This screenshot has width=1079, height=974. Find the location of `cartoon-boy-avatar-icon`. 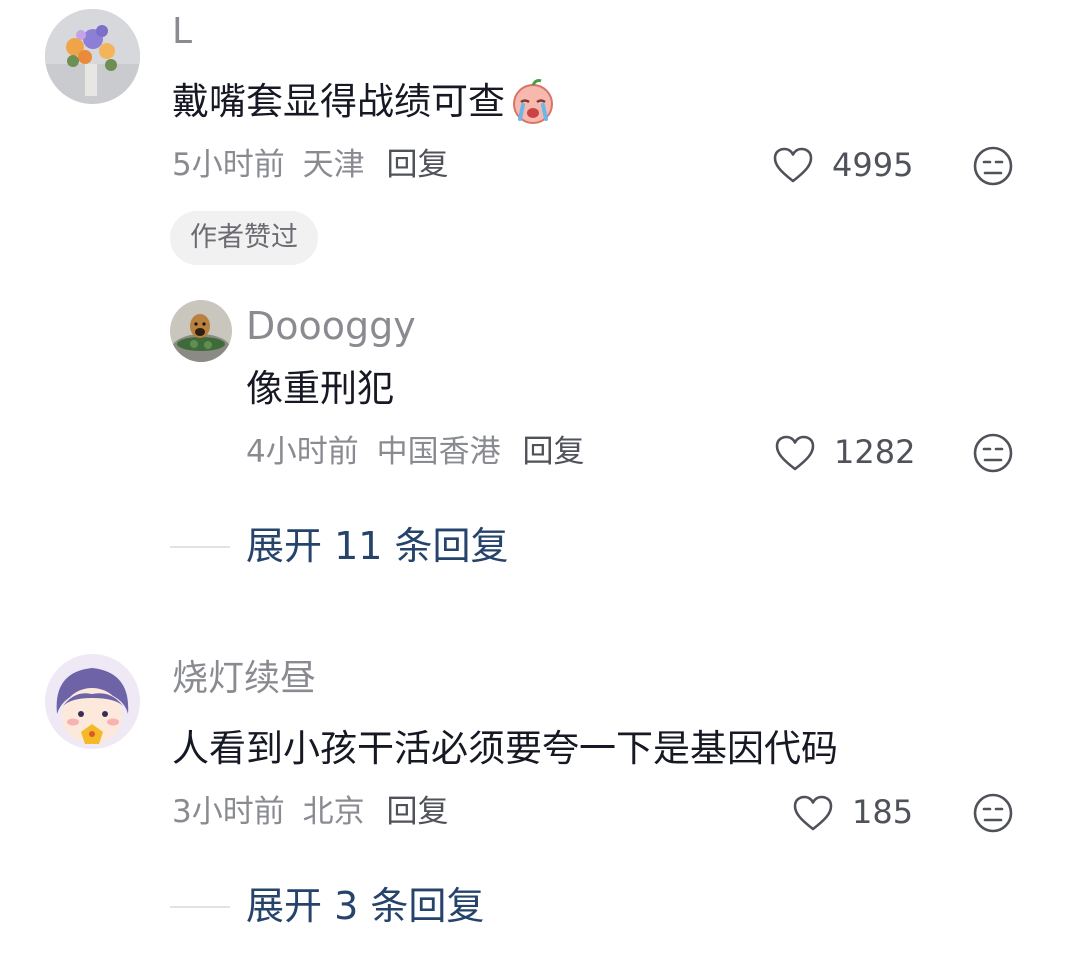

cartoon-boy-avatar-icon is located at coordinates (92, 701).